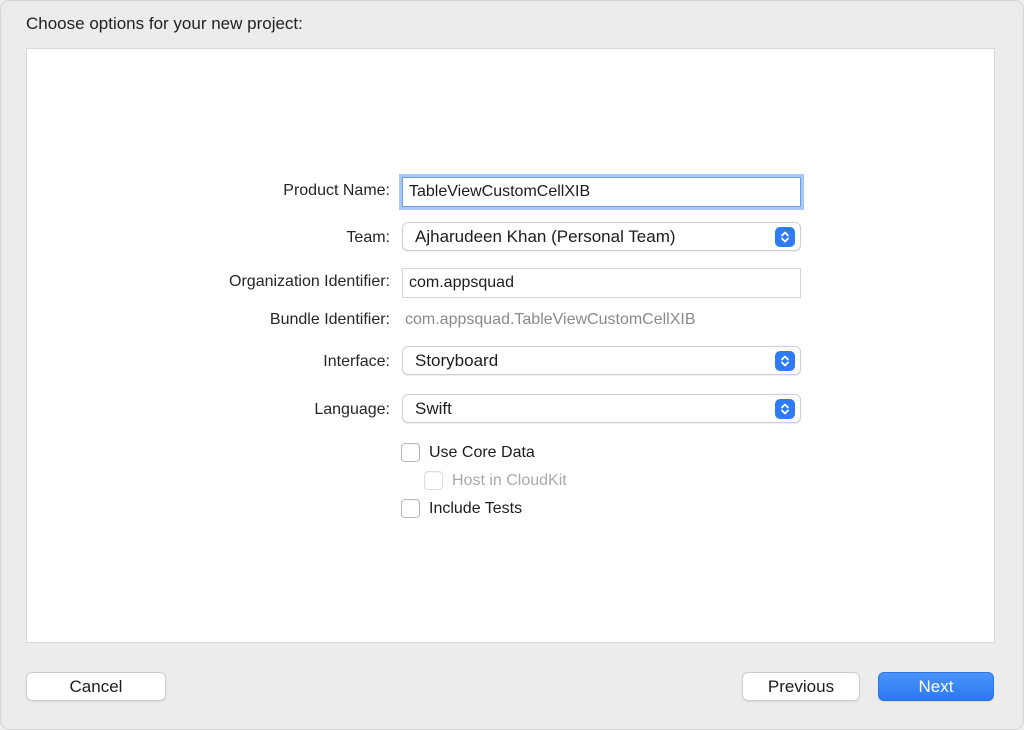 The image size is (1024, 730). I want to click on team-popup-value: Ajharudeen Khan (Personal Team), so click(545, 236).